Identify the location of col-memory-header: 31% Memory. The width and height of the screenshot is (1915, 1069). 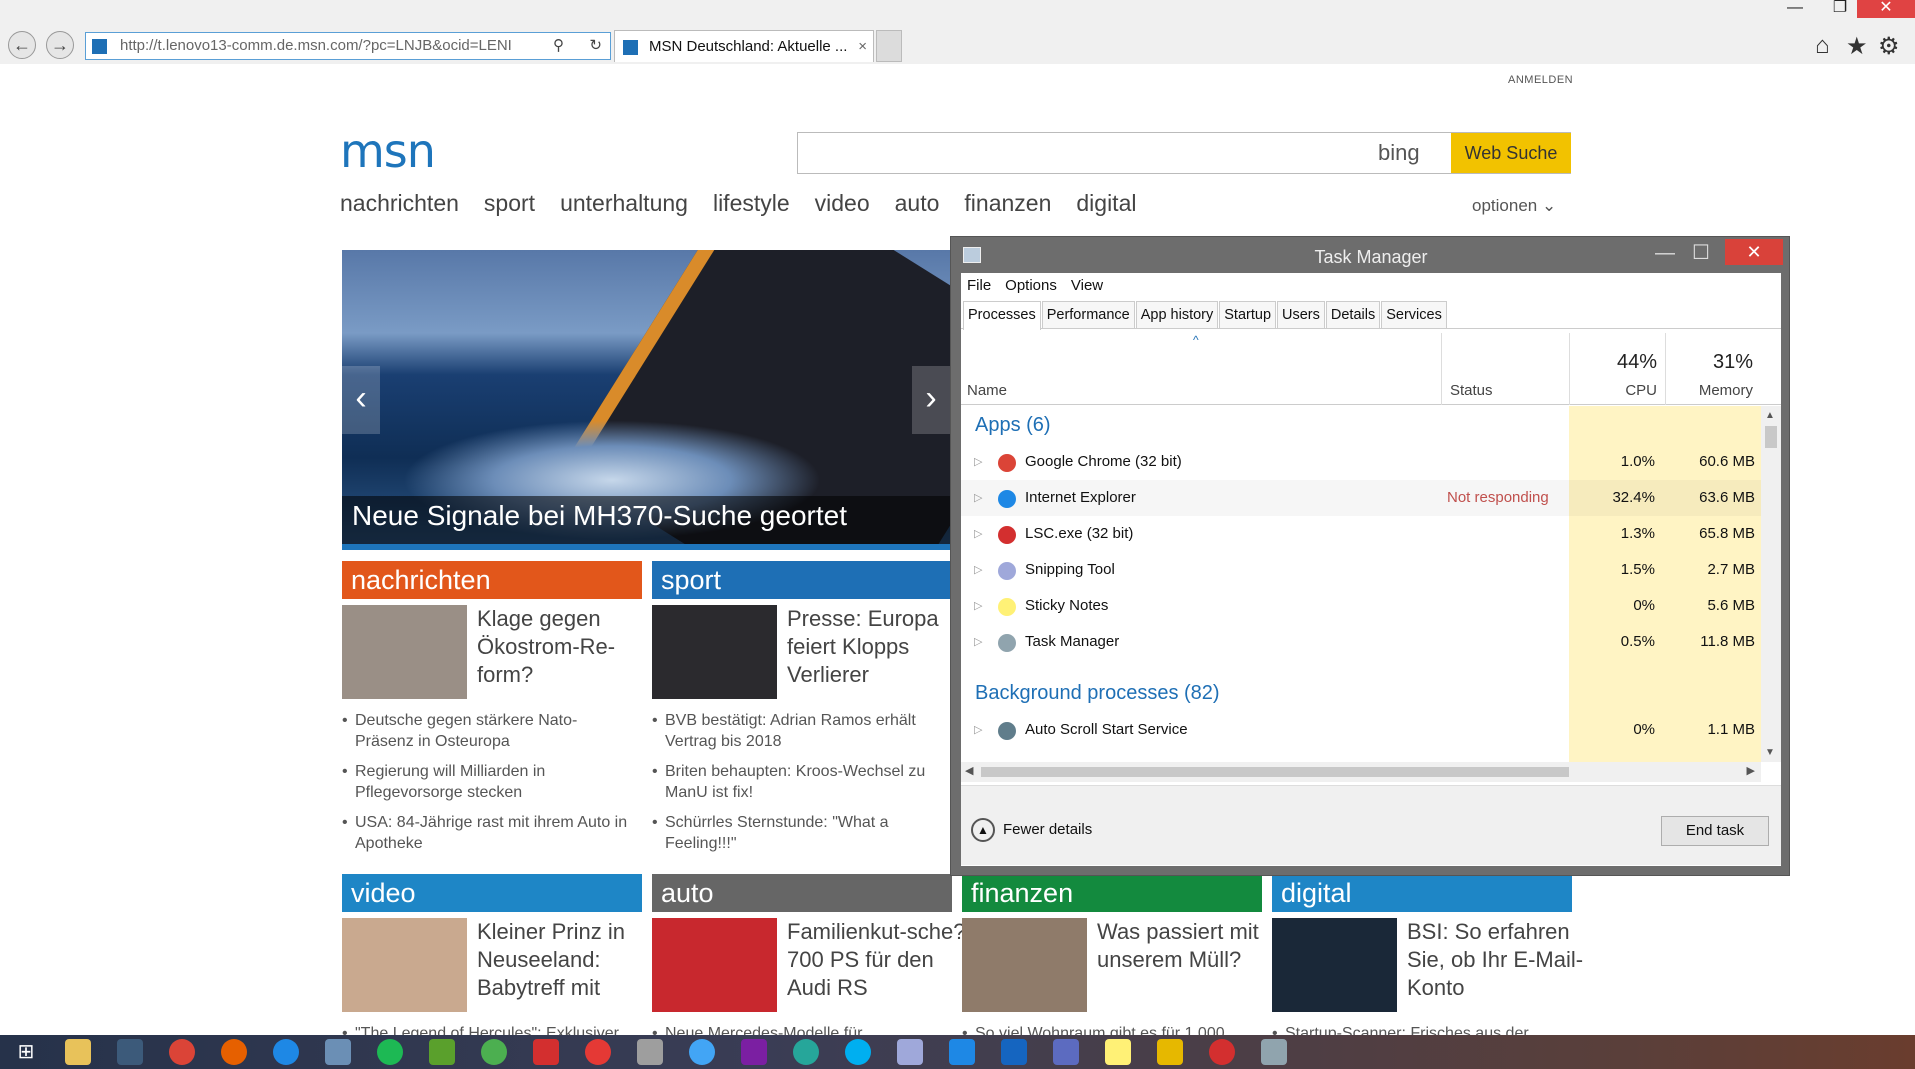
(1713, 369).